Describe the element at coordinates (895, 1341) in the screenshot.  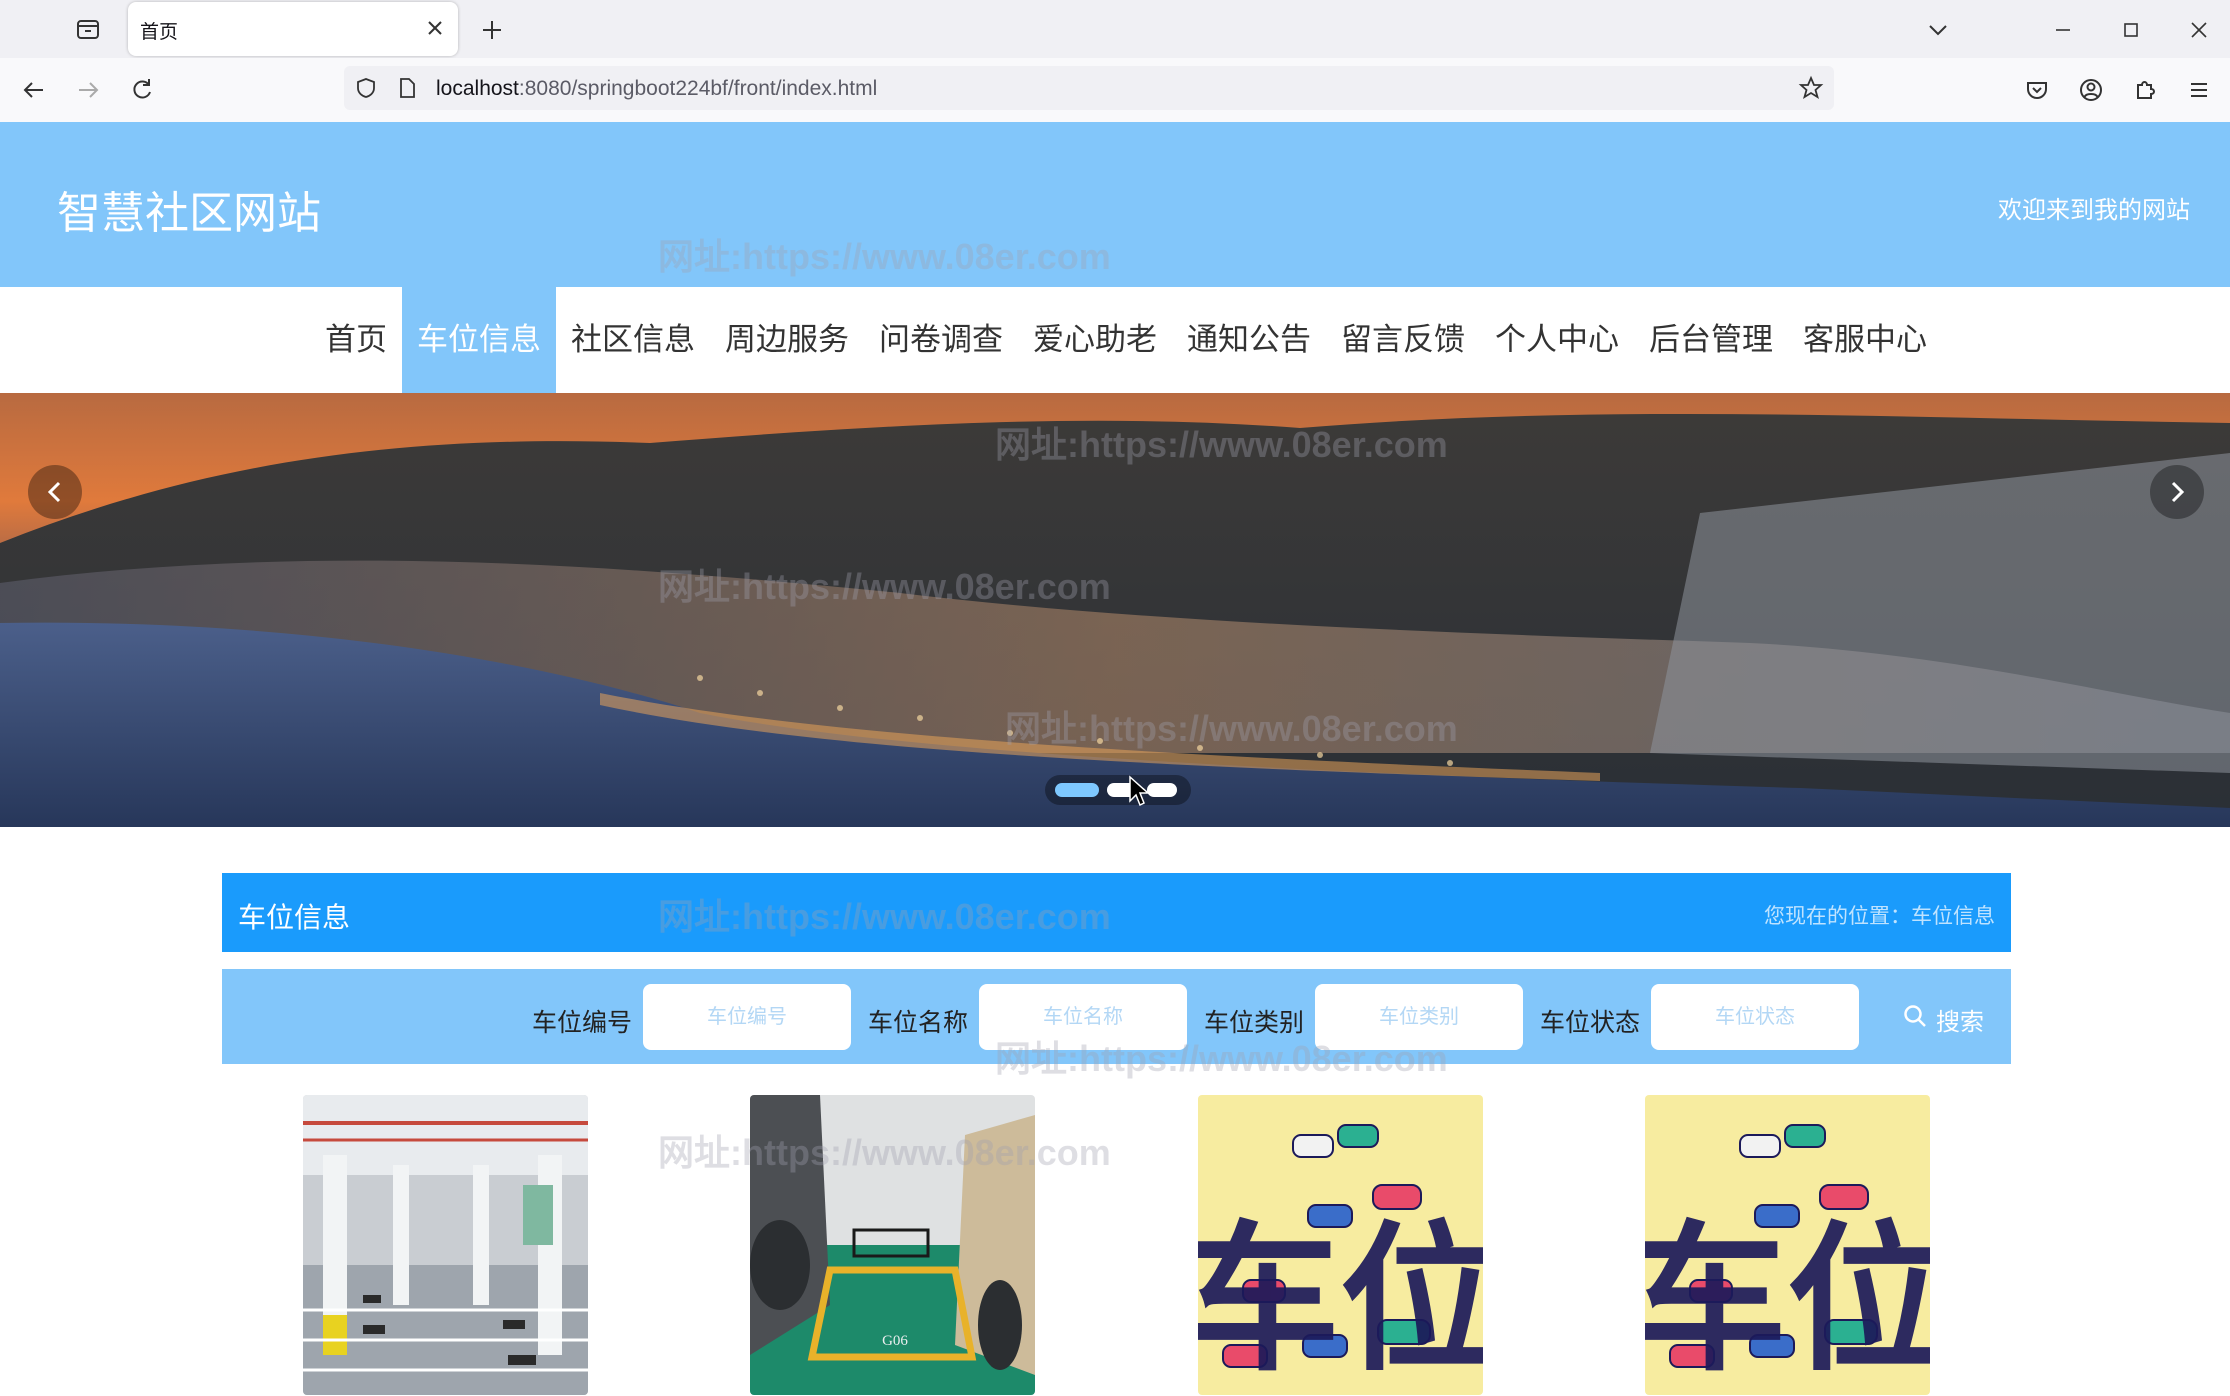
I see `parking-plate-text: G06` at that location.